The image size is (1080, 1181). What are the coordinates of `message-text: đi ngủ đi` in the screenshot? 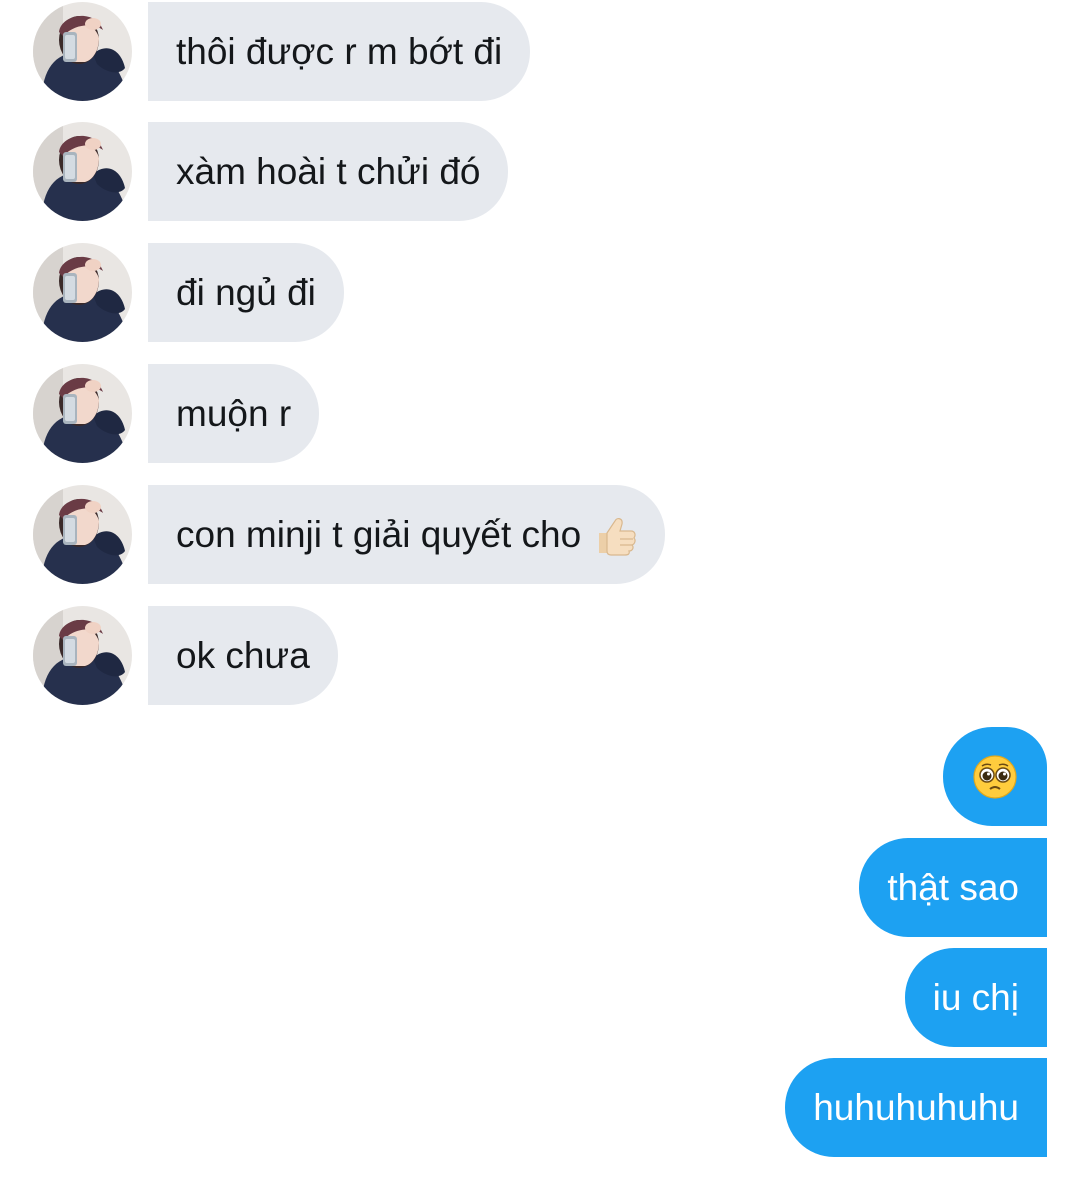 It's located at (246, 292).